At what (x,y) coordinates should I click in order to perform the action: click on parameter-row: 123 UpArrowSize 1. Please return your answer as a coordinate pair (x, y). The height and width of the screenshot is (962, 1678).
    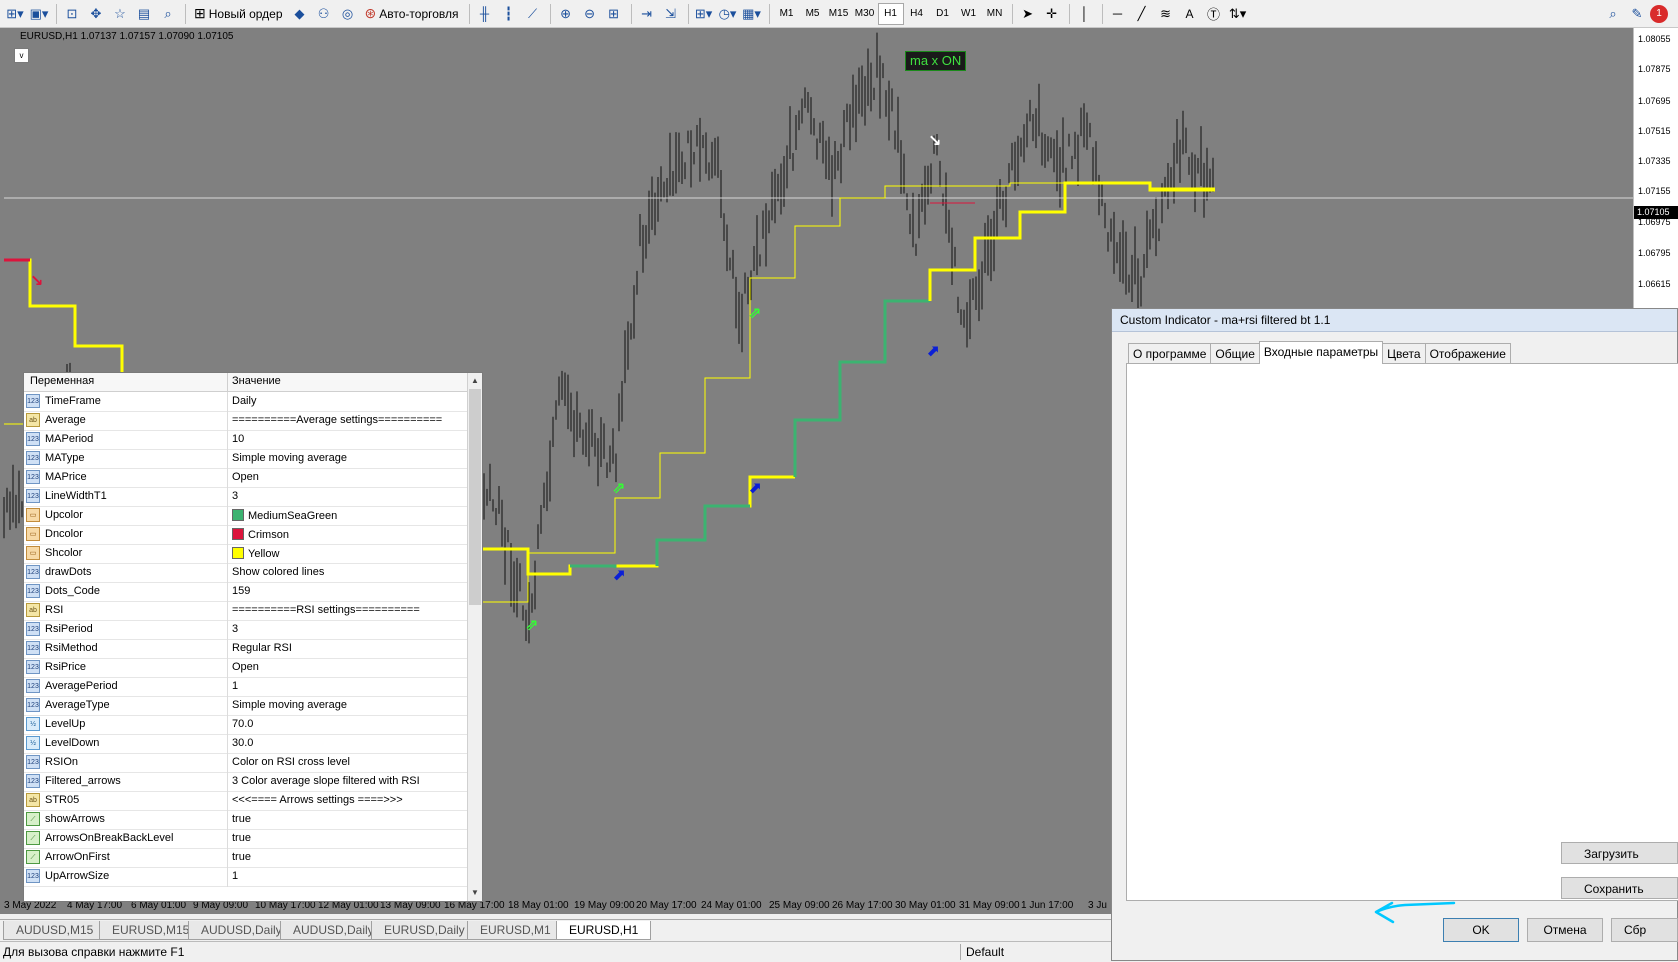
    Looking at the image, I should click on (245, 877).